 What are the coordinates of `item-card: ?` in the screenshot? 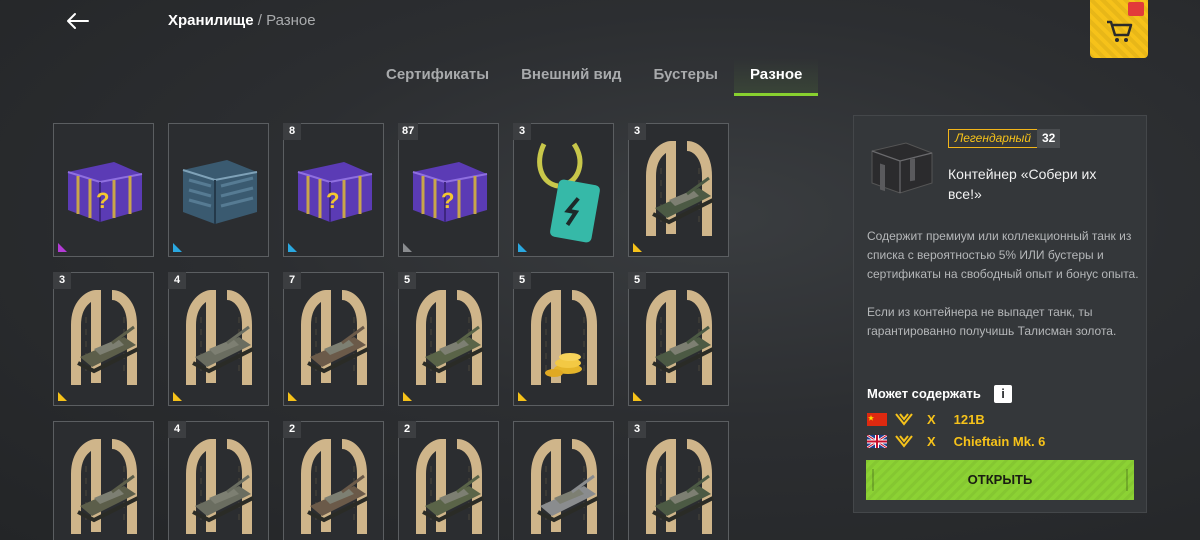 It's located at (103, 190).